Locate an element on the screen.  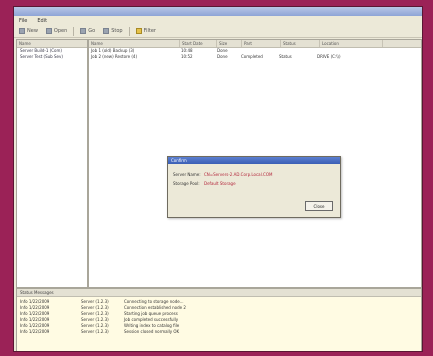
open-icon is located at coordinates (48, 31).